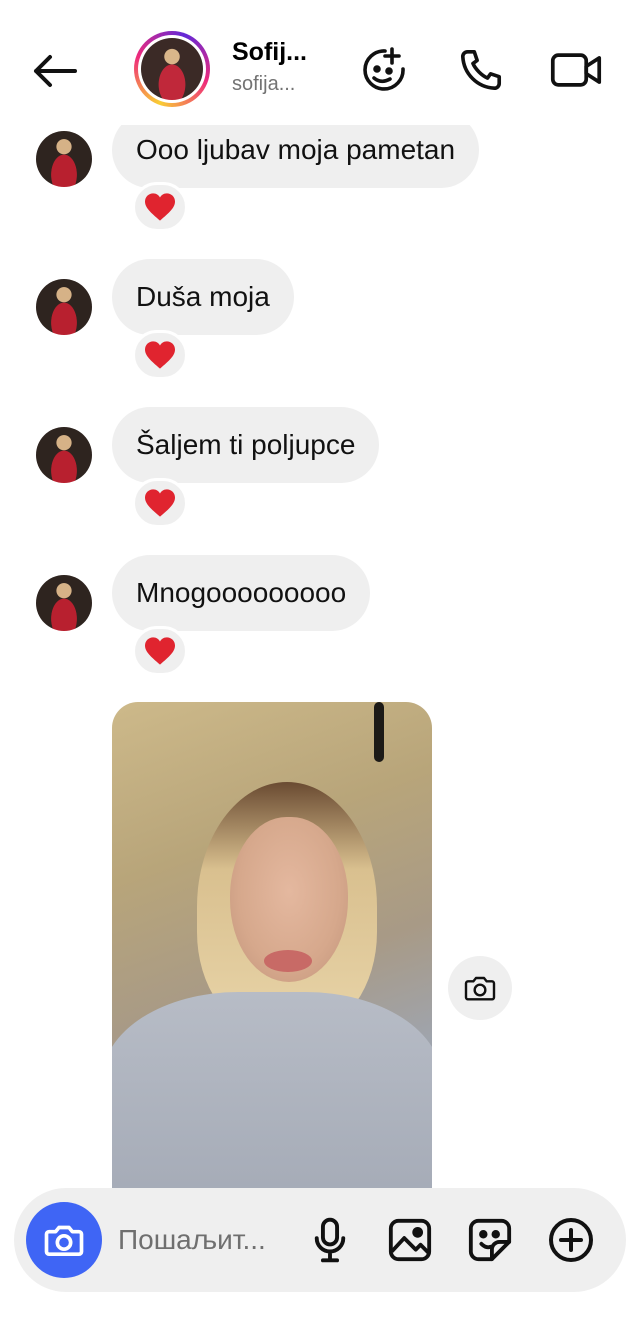 The width and height of the screenshot is (640, 1318). I want to click on sticker-button, so click(490, 1240).